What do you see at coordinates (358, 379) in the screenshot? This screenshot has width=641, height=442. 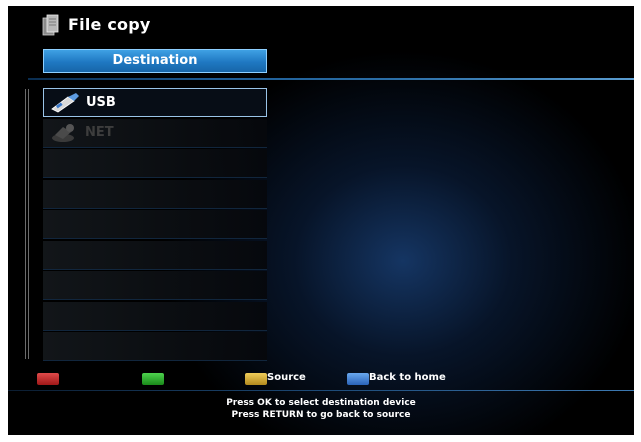 I see `blue-key-icon` at bounding box center [358, 379].